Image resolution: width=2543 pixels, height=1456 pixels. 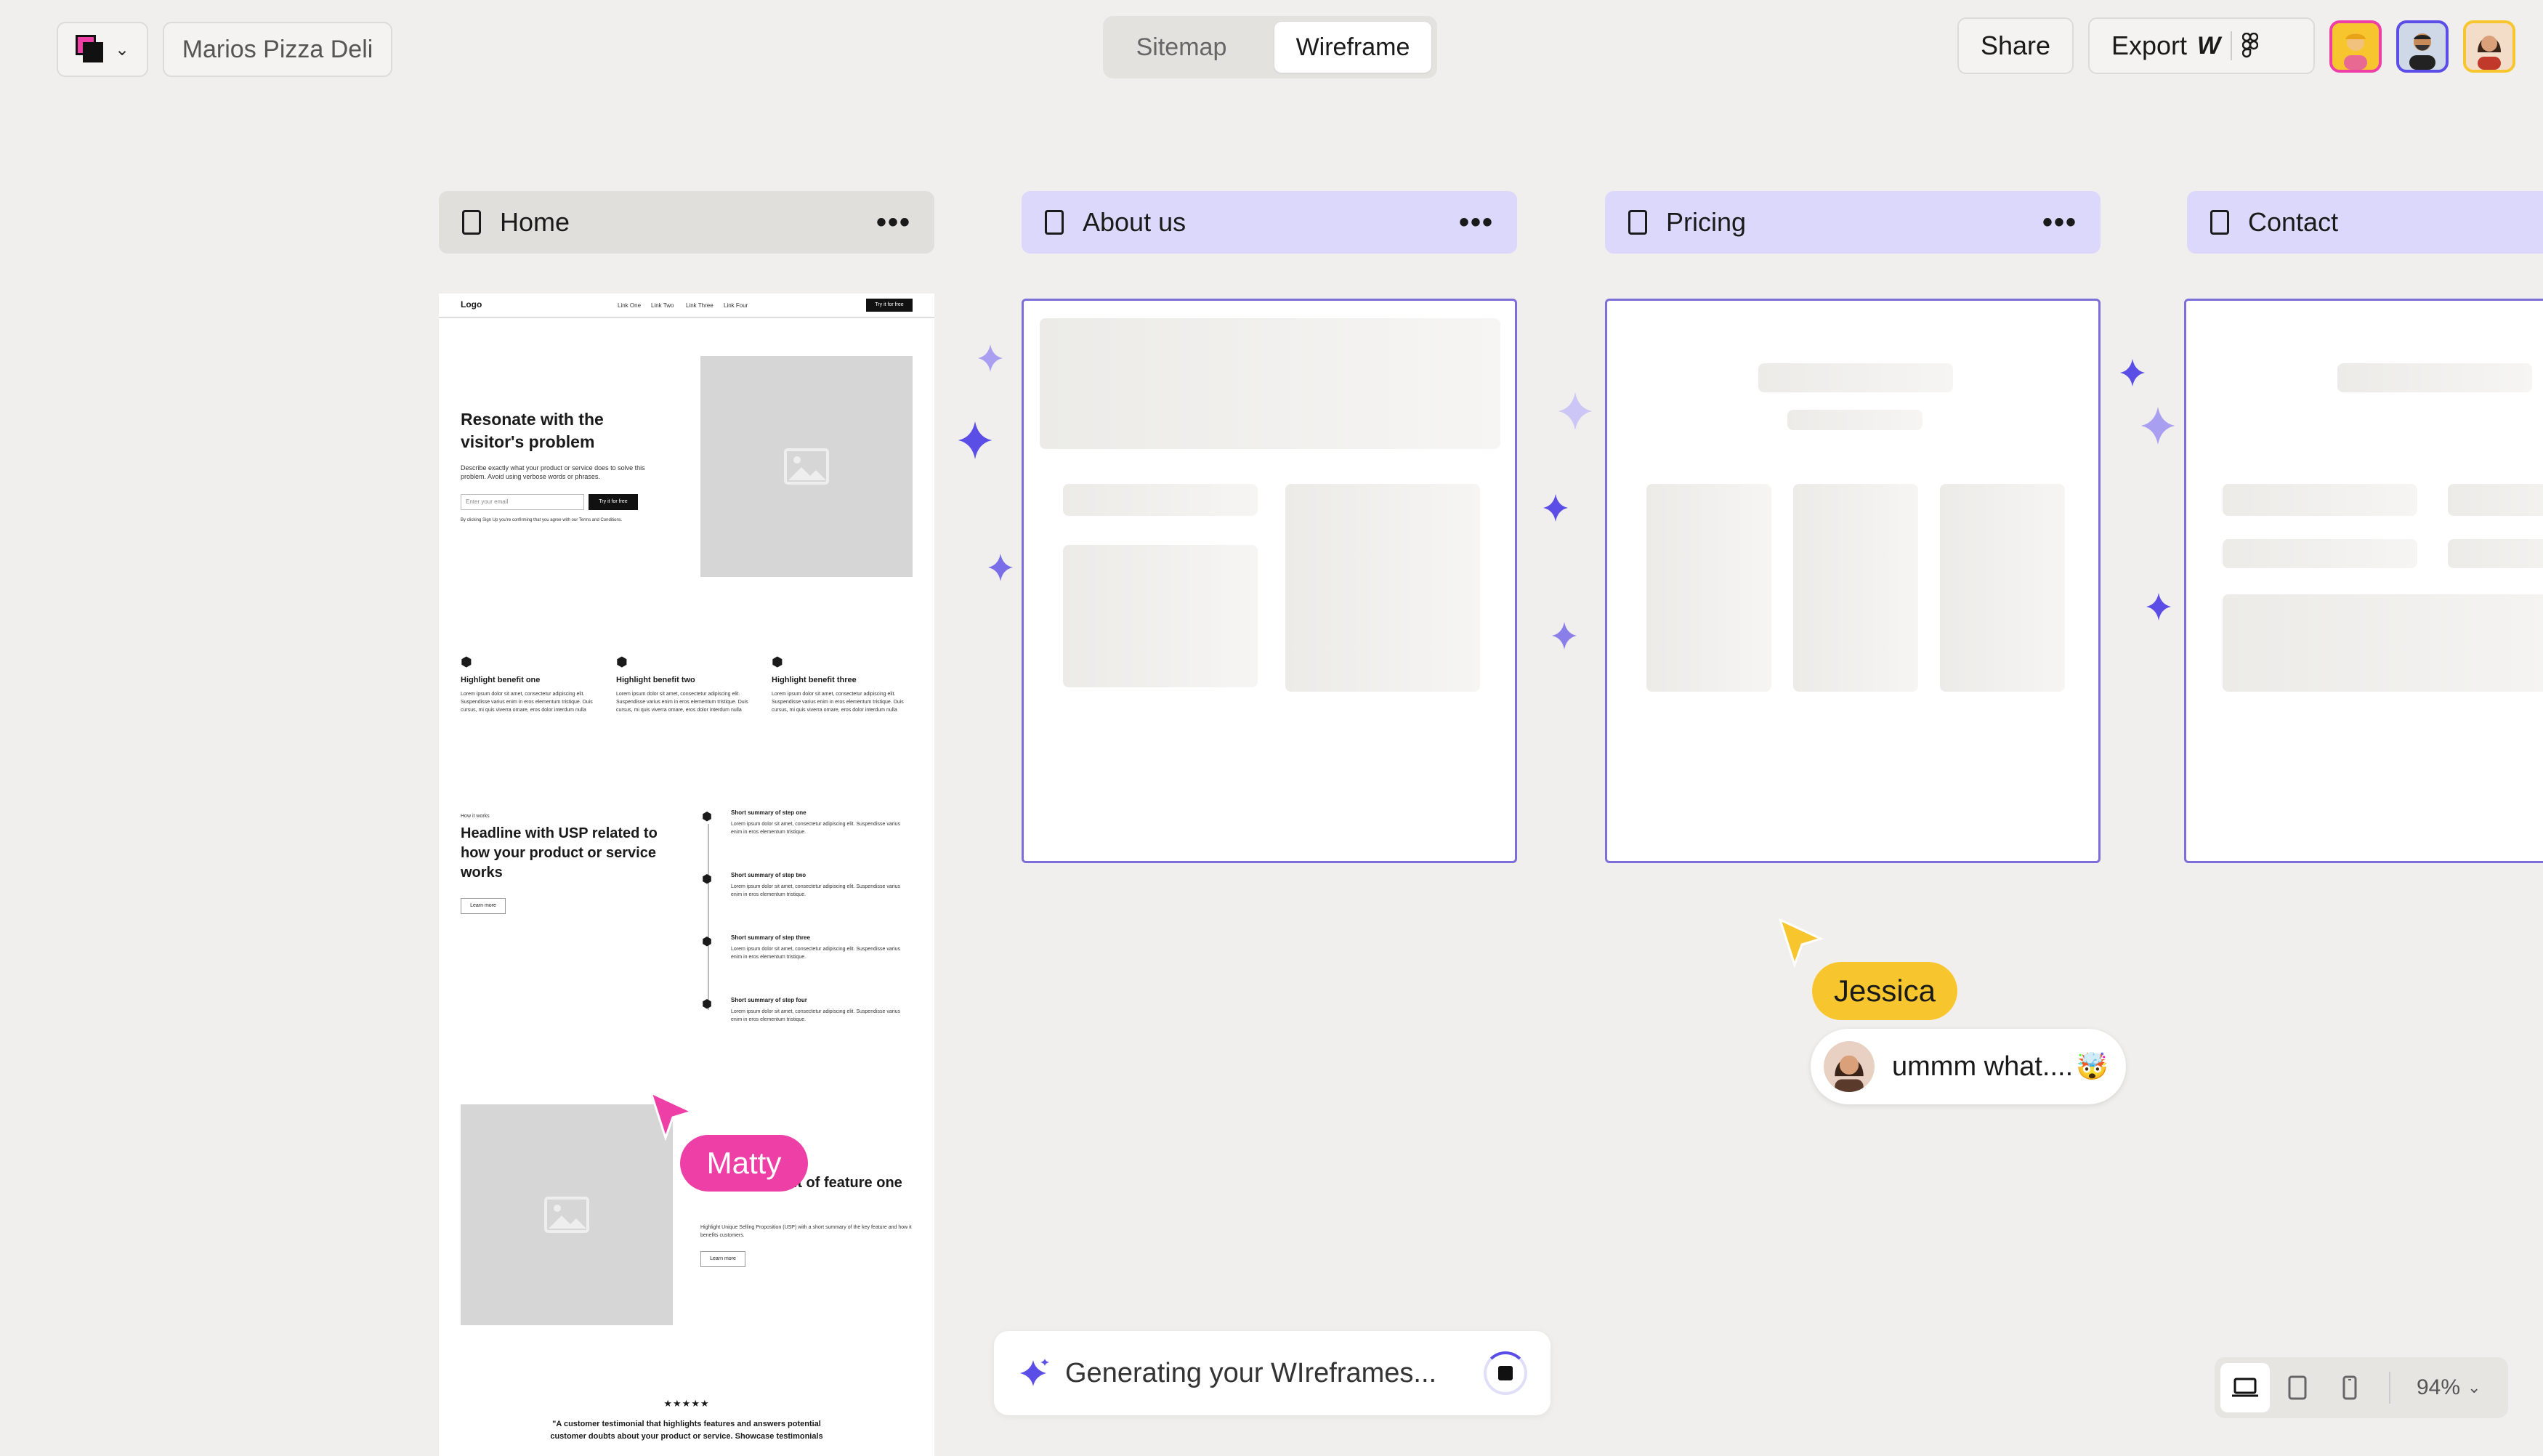 What do you see at coordinates (1505, 1373) in the screenshot?
I see `stop-generation-button` at bounding box center [1505, 1373].